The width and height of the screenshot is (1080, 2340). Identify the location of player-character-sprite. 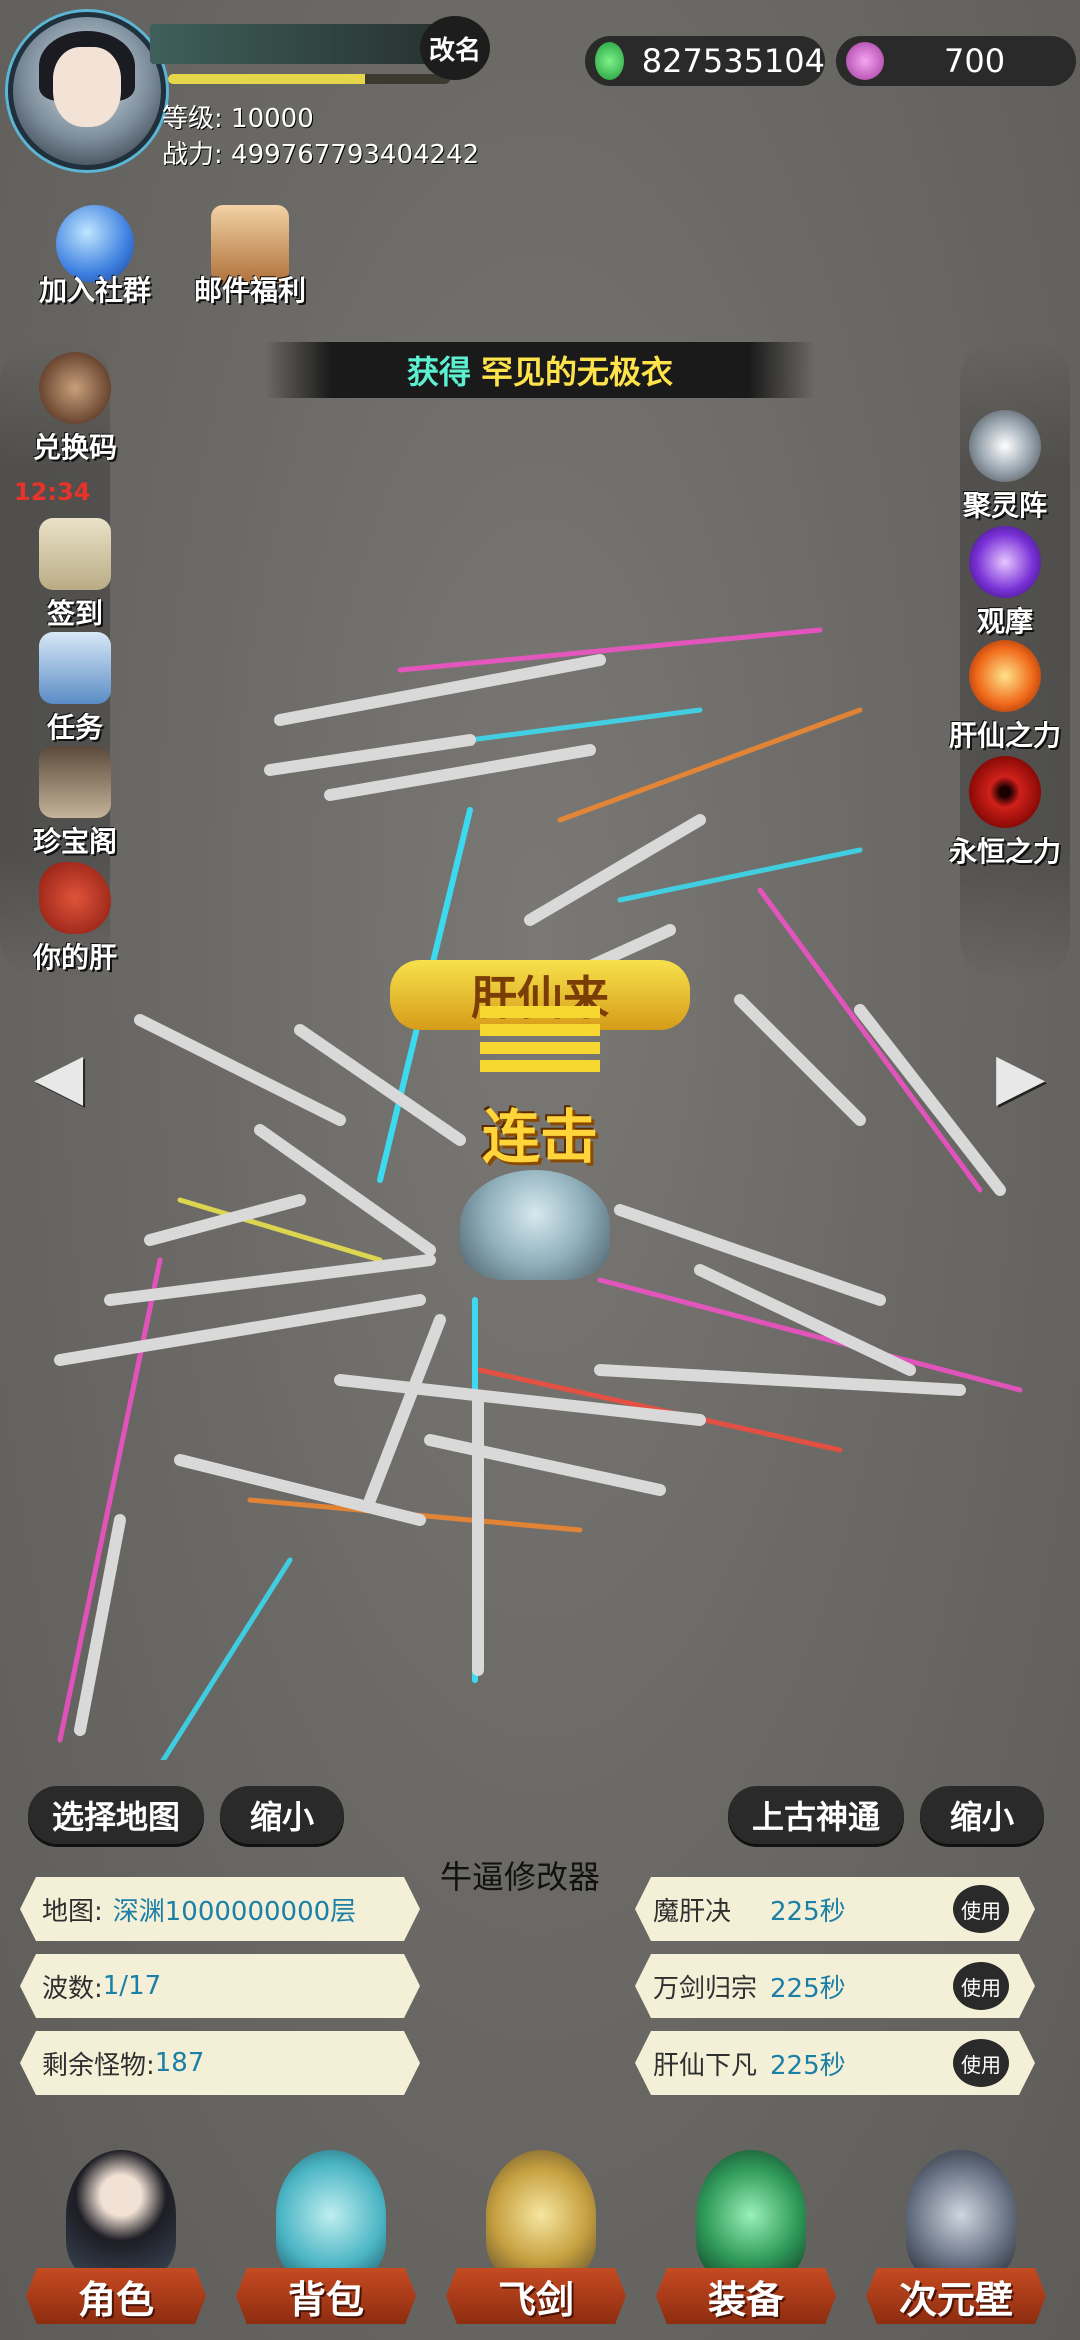
(535, 1225).